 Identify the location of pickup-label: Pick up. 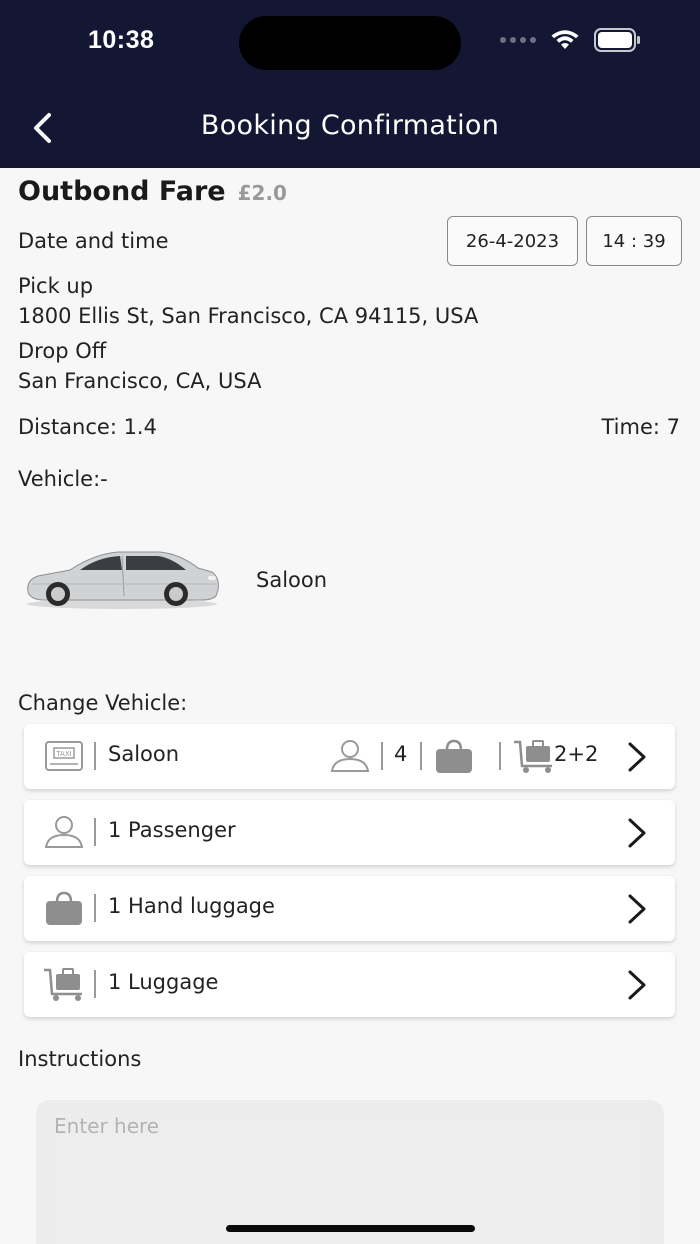
(56, 286).